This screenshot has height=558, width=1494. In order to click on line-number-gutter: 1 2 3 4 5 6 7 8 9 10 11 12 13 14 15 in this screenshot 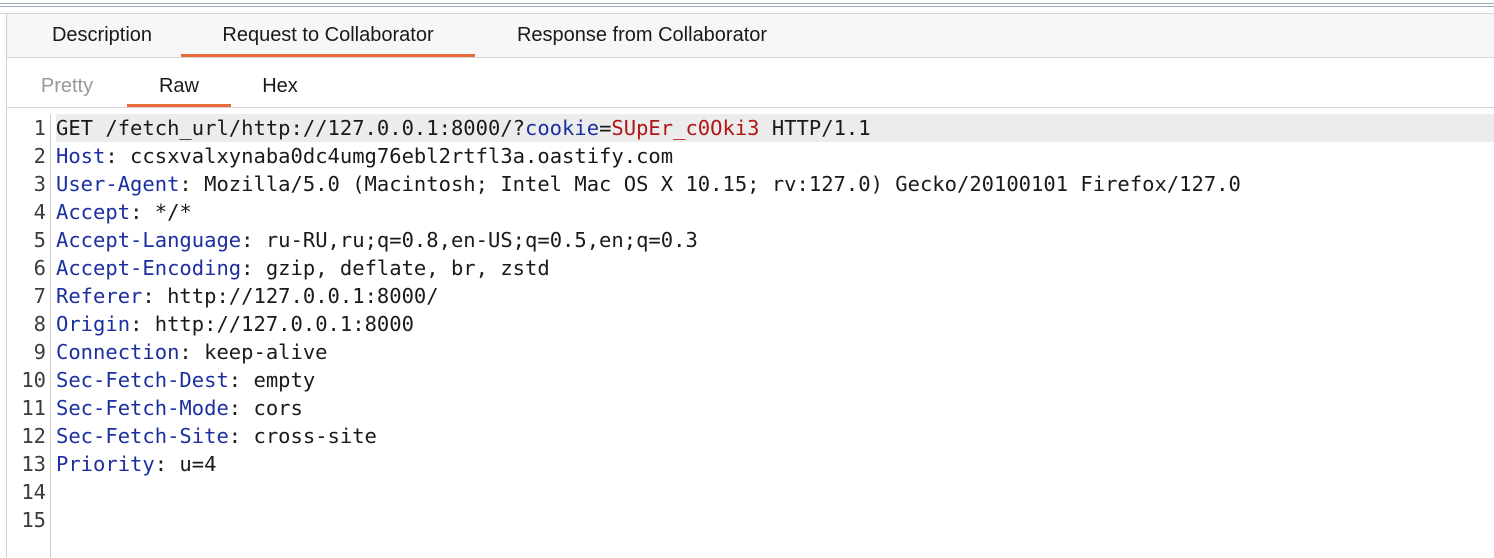, I will do `click(29, 336)`.